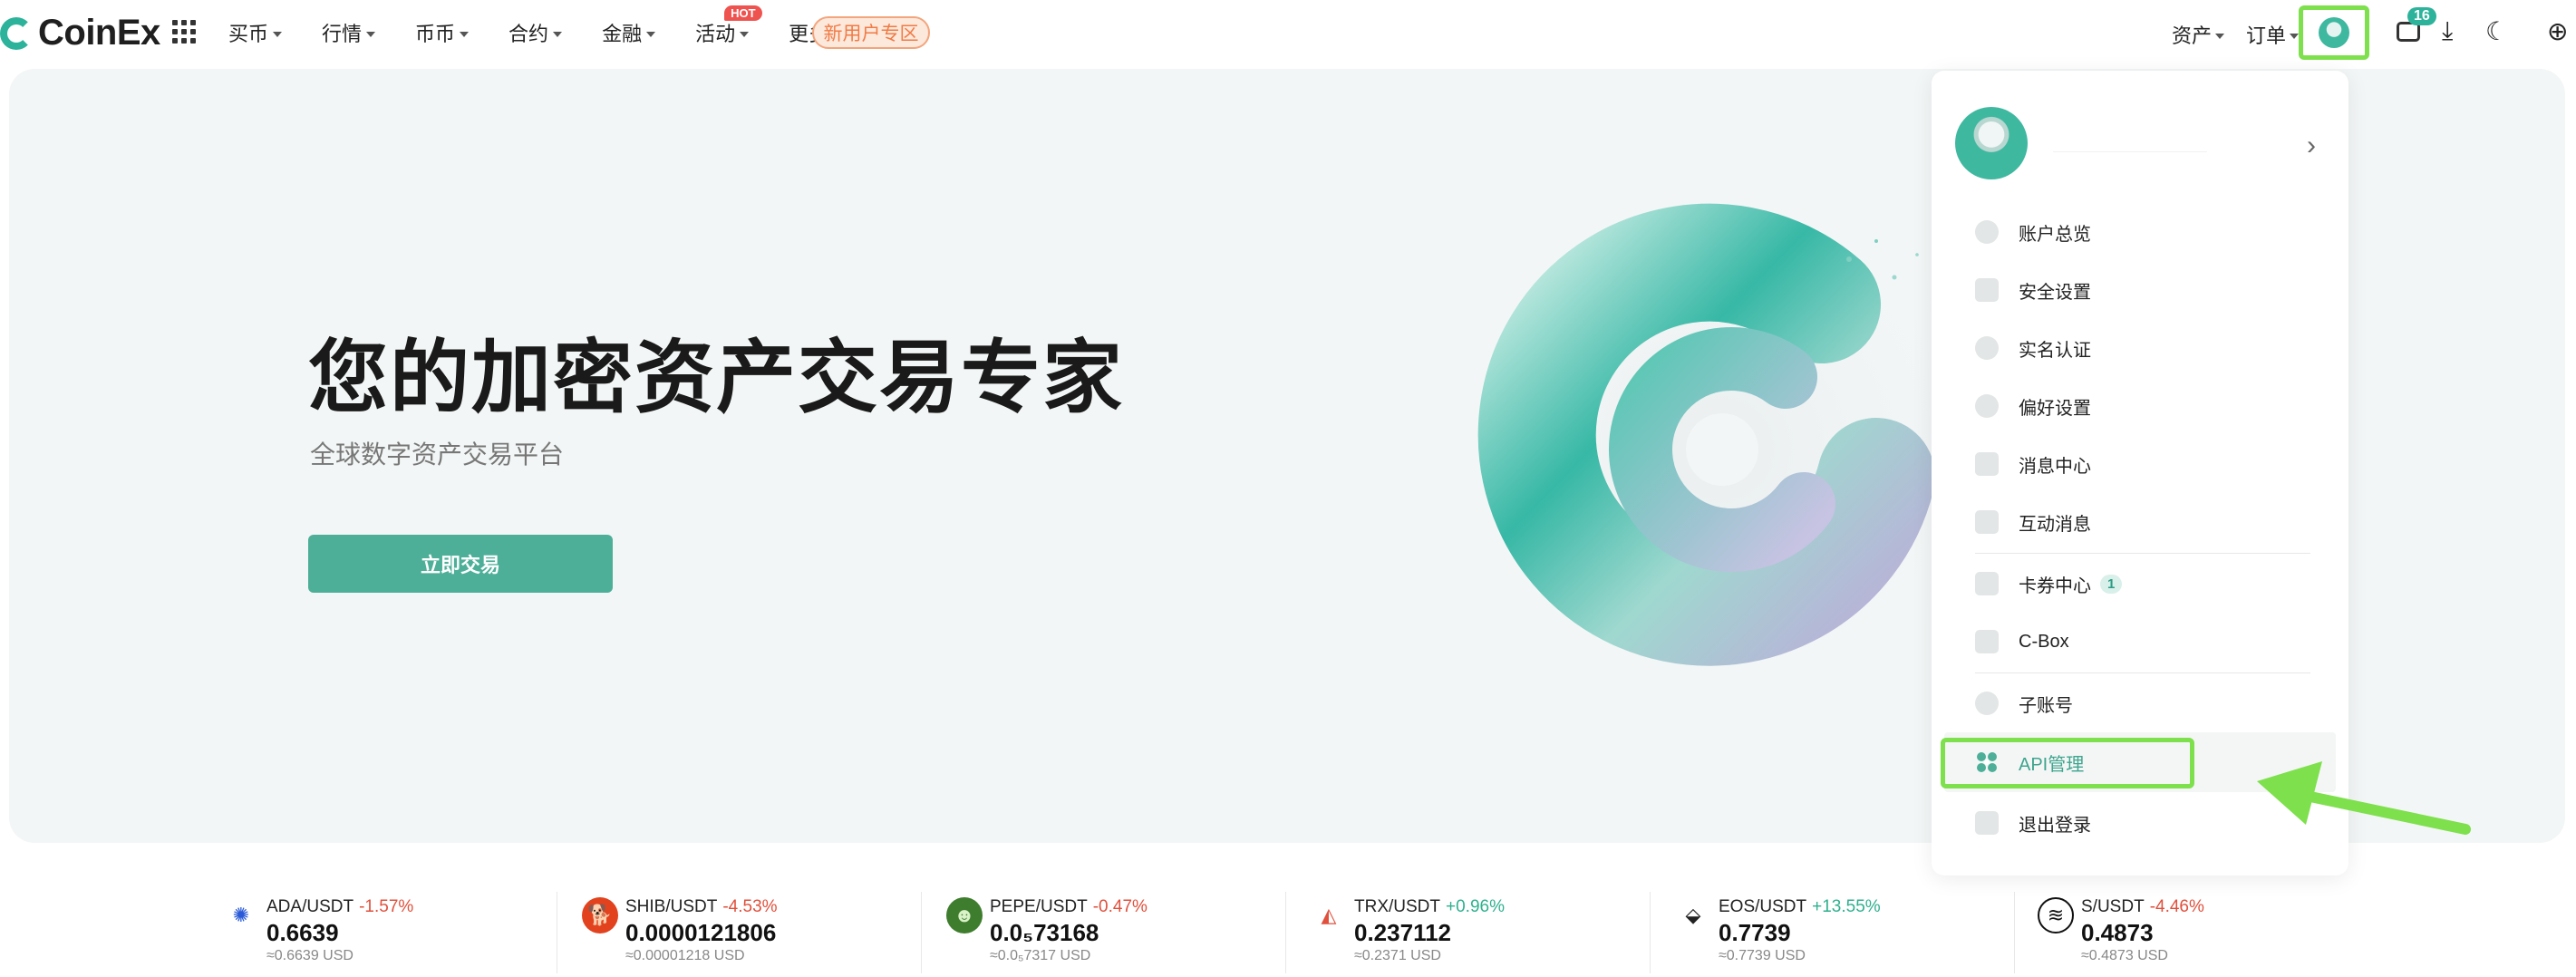 The height and width of the screenshot is (977, 2576). I want to click on trade-now-button: 立即交易, so click(460, 564).